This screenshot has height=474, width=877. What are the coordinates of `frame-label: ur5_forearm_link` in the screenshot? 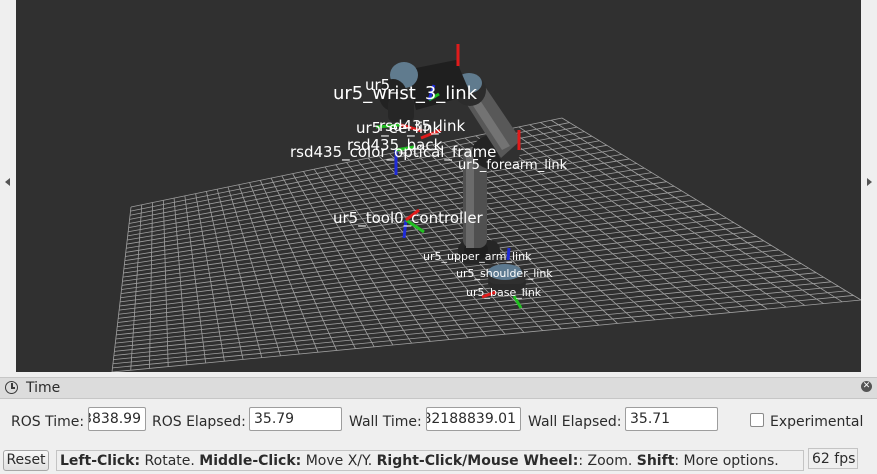 It's located at (513, 165).